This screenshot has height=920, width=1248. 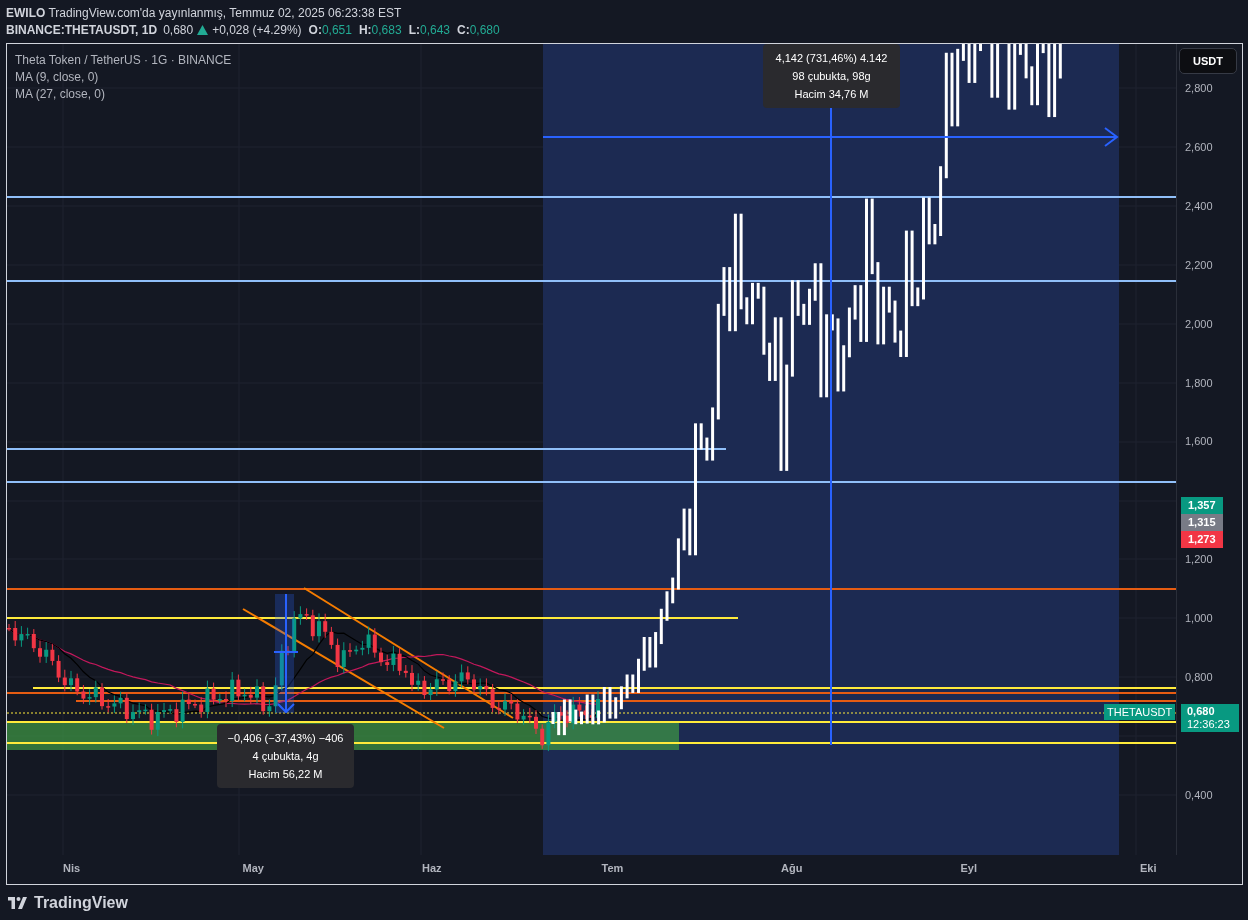 I want to click on currency-button: USDT, so click(x=1208, y=61).